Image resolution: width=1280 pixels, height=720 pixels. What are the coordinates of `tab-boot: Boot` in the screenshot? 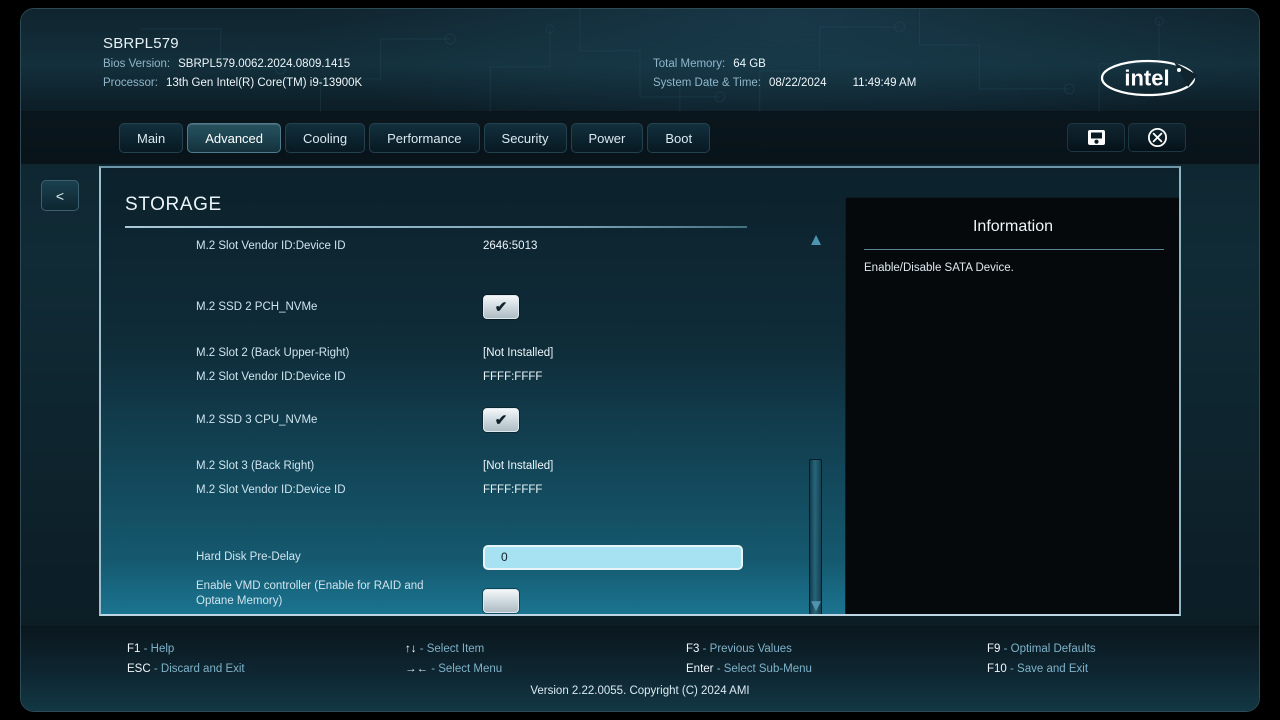 It's located at (679, 138).